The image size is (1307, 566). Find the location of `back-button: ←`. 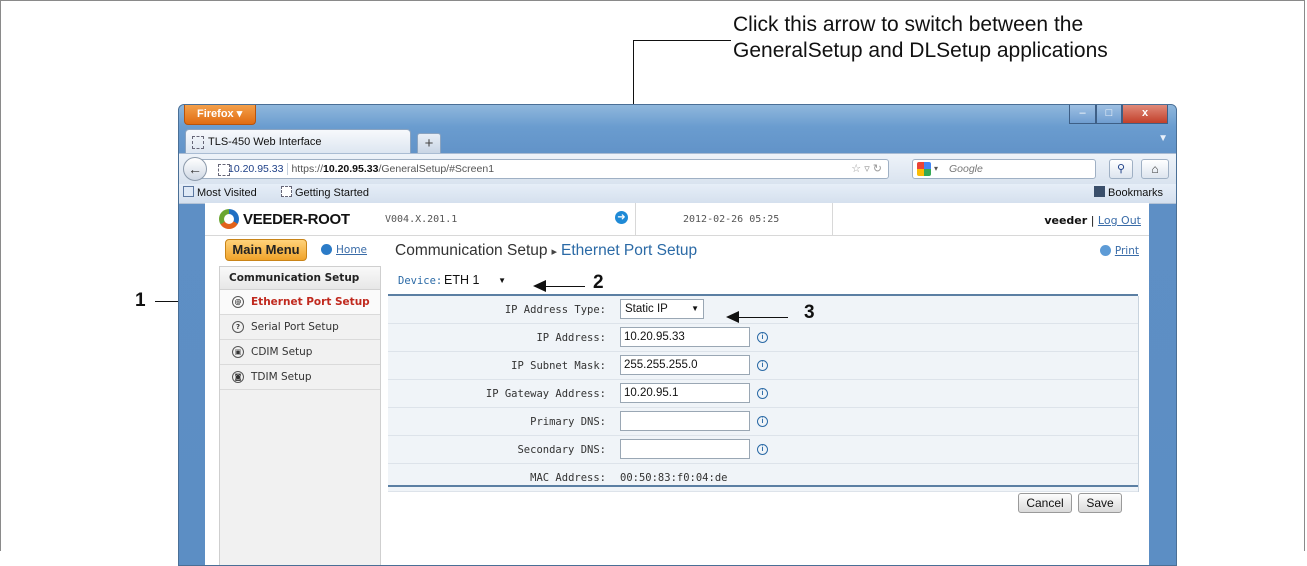

back-button: ← is located at coordinates (195, 169).